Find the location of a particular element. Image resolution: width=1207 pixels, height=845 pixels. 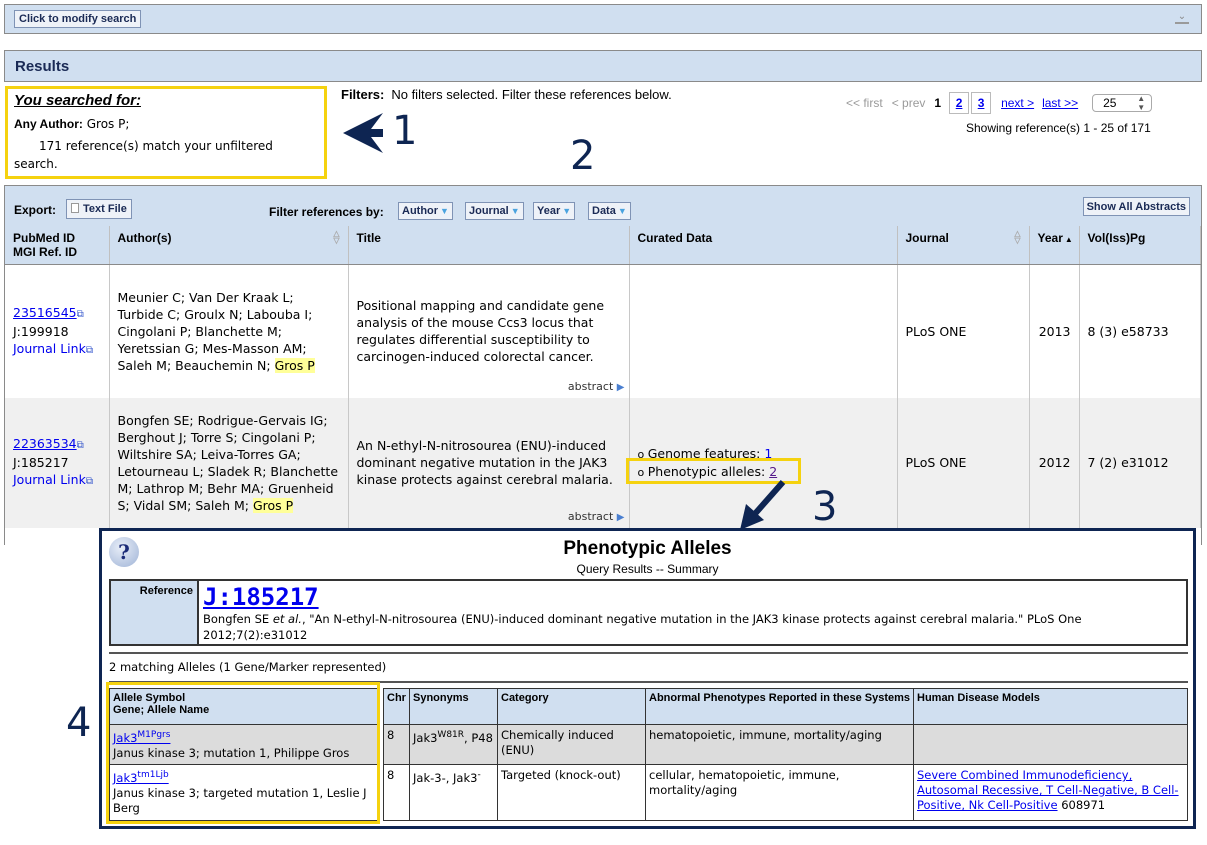

showing-range: Showing reference(s) 1 - 25 of 171 is located at coordinates (1058, 128).